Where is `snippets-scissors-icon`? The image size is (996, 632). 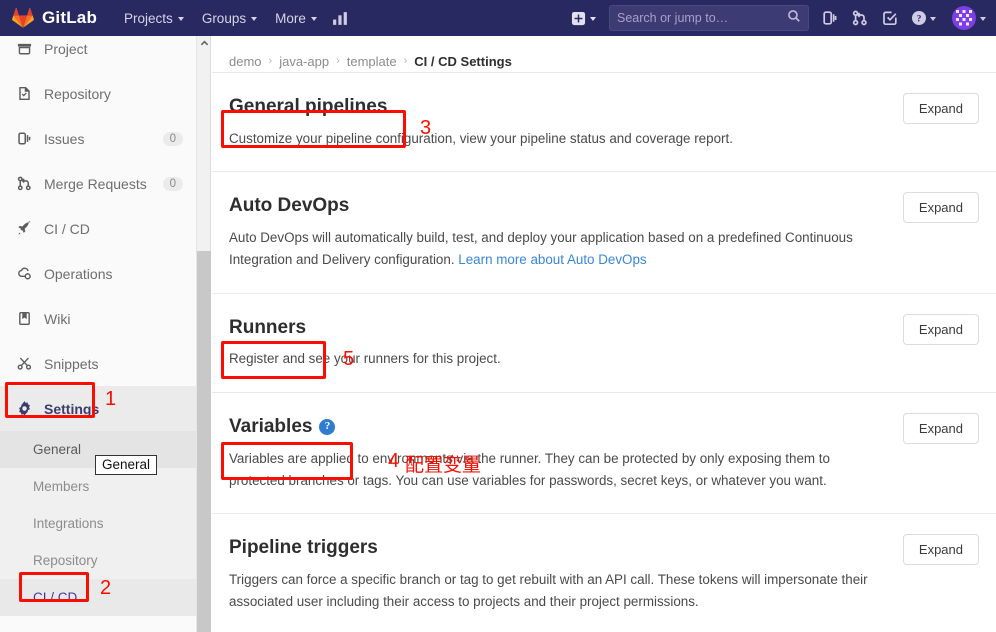 snippets-scissors-icon is located at coordinates (24, 363).